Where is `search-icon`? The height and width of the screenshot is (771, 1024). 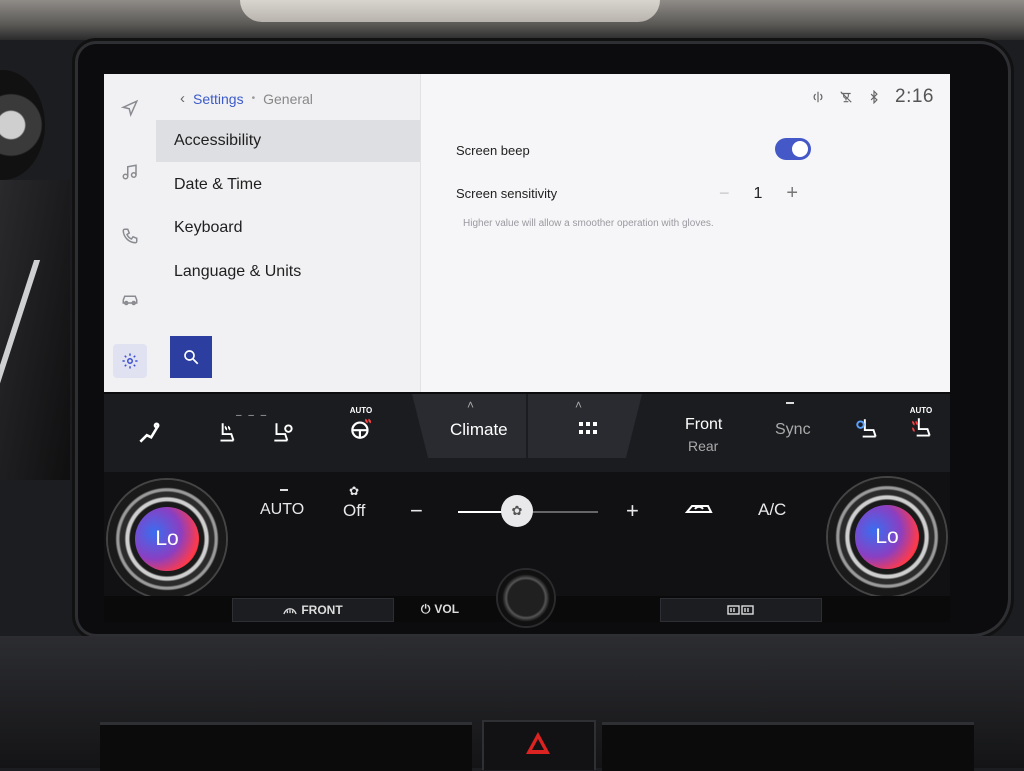
search-icon is located at coordinates (191, 357).